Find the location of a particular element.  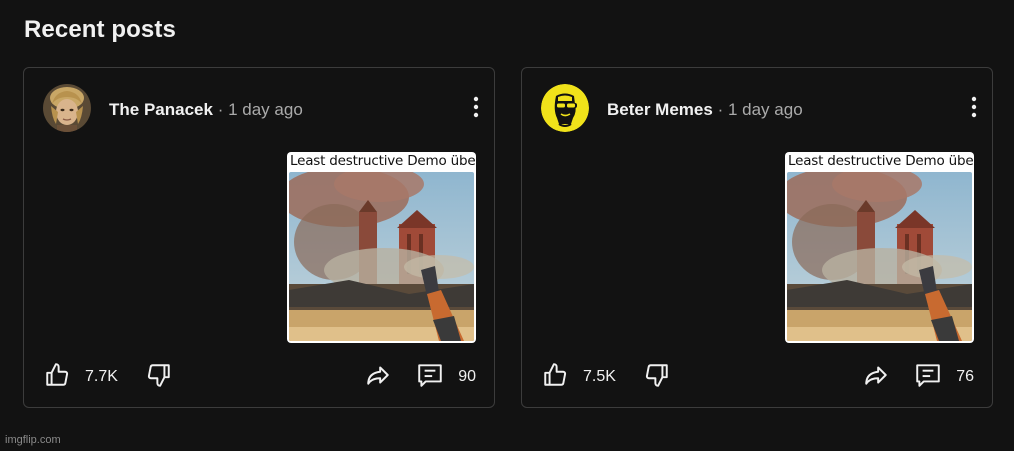

post-header: Beter Memes · 1 day ago is located at coordinates (705, 110).